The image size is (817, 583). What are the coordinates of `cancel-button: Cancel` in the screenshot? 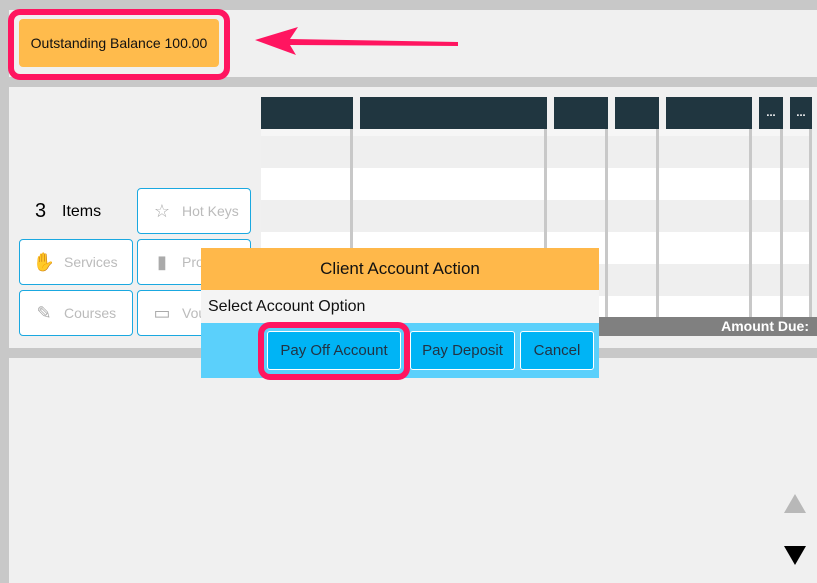 It's located at (557, 350).